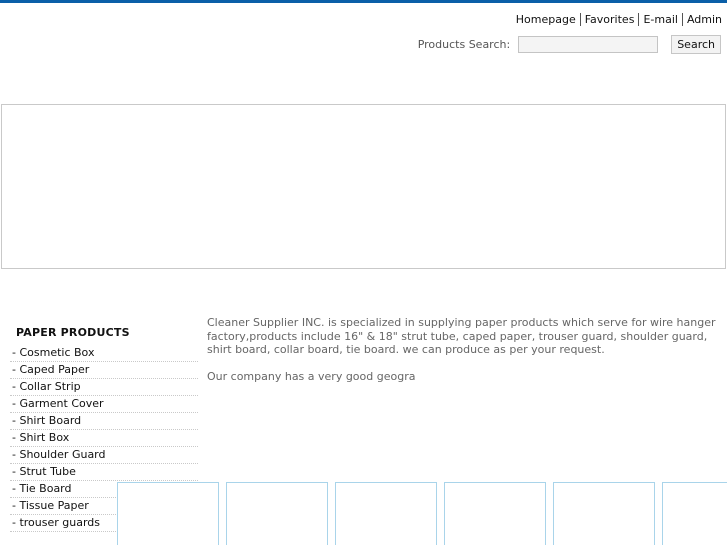  I want to click on admin-link: Admin, so click(702, 19).